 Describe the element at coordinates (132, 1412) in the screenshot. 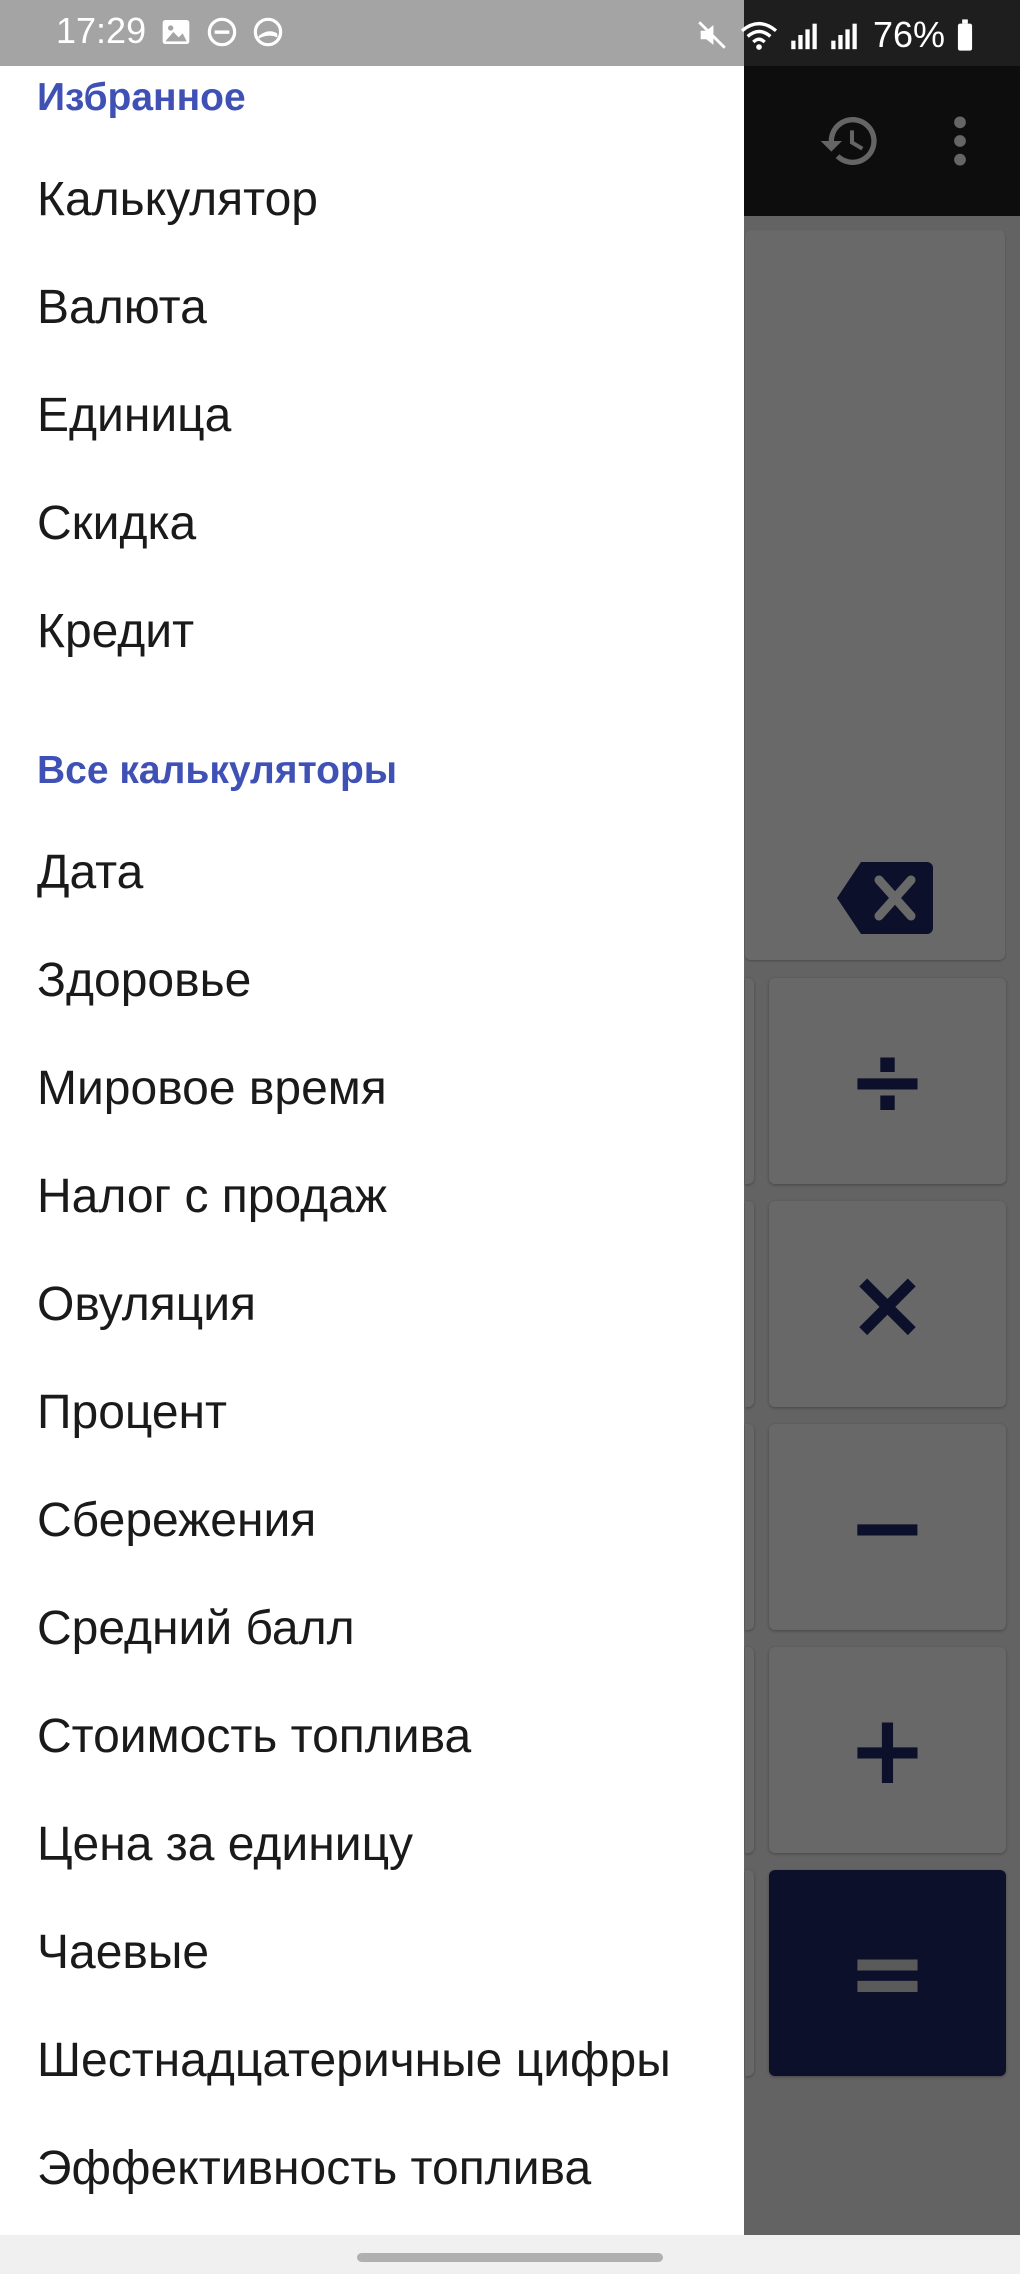

I see `drawer-item-percent: Процент` at that location.